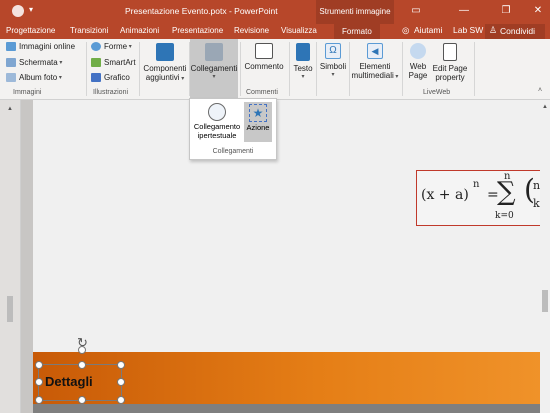  What do you see at coordinates (450, 77) in the screenshot?
I see `edit-page-label-2: property` at bounding box center [450, 77].